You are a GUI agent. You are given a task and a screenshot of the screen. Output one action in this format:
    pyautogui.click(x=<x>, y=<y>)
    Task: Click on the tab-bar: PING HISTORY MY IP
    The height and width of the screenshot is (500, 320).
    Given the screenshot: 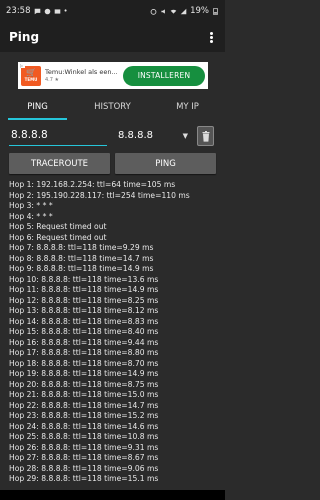 What is the action you would take?
    pyautogui.click(x=112, y=107)
    